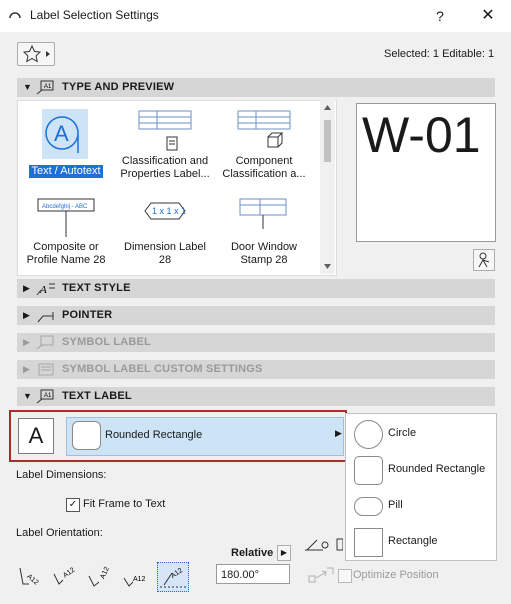 This screenshot has width=511, height=604. Describe the element at coordinates (66, 260) in the screenshot. I see `gallery-item-caption-2: Profile Name 28` at that location.